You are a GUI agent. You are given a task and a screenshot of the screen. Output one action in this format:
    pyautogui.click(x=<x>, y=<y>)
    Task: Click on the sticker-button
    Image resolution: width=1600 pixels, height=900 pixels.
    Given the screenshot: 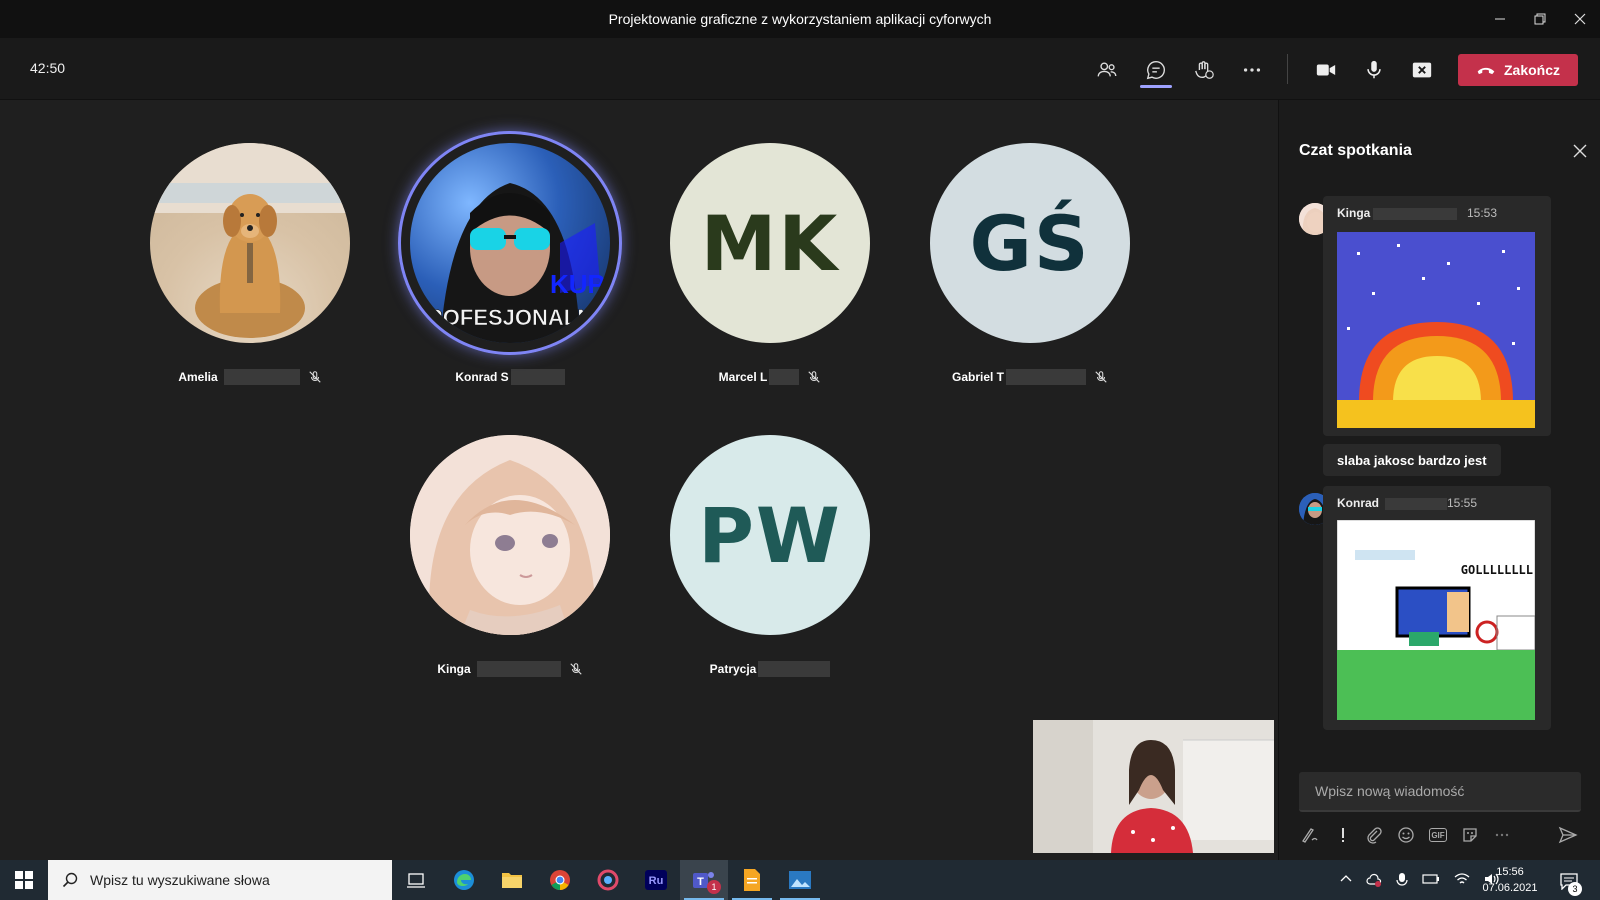 What is the action you would take?
    pyautogui.click(x=1470, y=835)
    